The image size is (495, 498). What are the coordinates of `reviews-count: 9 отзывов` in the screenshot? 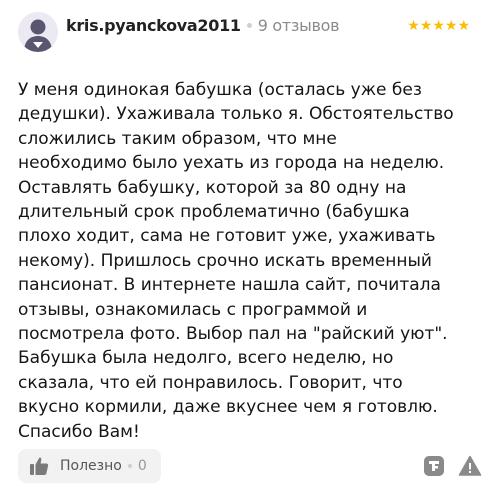 It's located at (298, 25).